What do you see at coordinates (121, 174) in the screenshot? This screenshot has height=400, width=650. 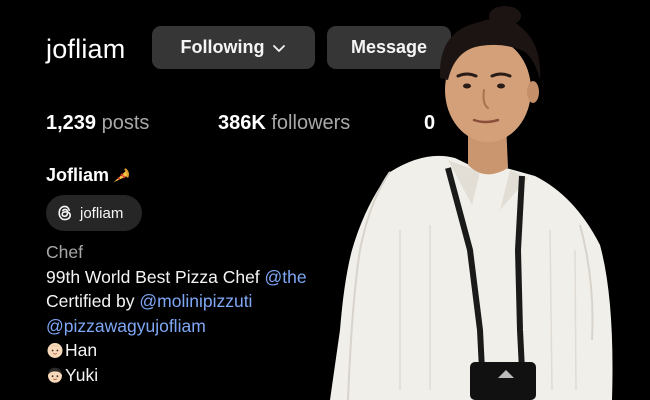 I see `pizza-emoji-icon` at bounding box center [121, 174].